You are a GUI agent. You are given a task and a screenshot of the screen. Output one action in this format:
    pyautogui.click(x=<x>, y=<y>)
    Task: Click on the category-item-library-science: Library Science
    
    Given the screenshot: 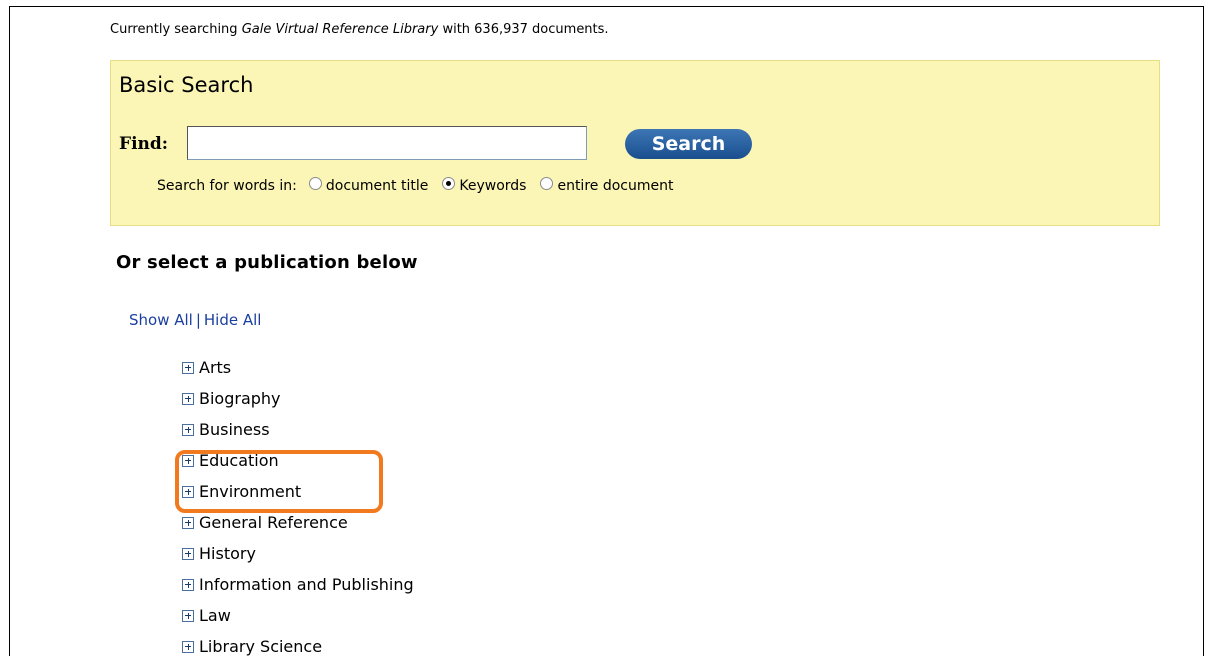 What is the action you would take?
    pyautogui.click(x=298, y=646)
    